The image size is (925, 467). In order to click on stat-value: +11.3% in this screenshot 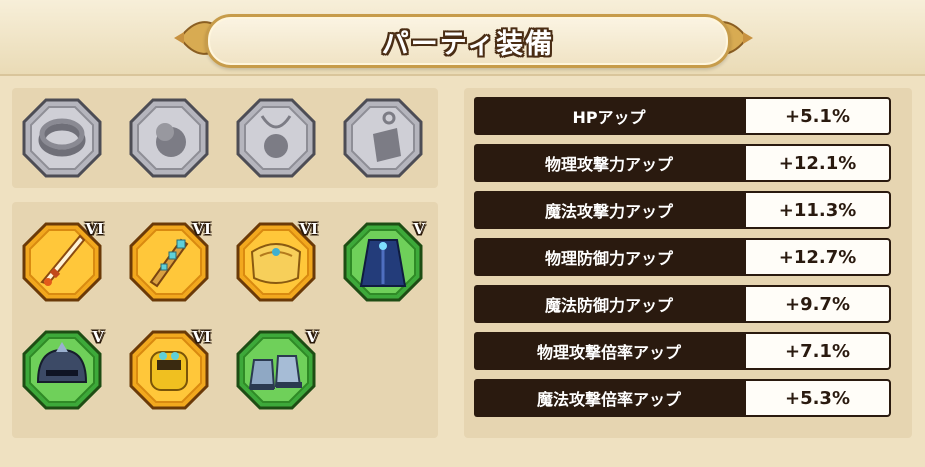, I will do `click(817, 210)`.